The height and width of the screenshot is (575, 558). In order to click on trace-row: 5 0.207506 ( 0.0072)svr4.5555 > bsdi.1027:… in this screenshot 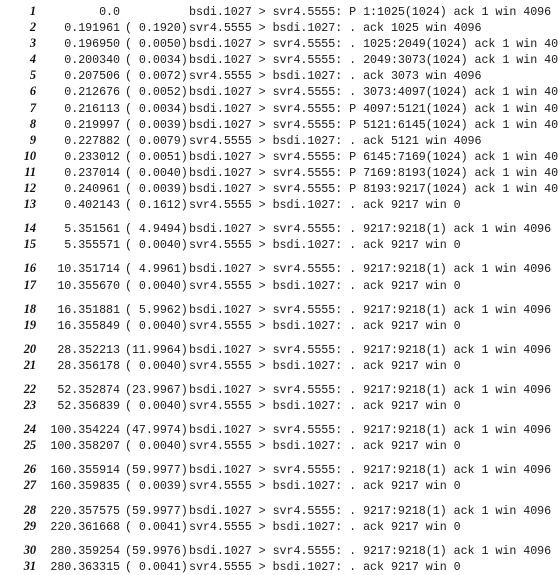, I will do `click(279, 75)`.